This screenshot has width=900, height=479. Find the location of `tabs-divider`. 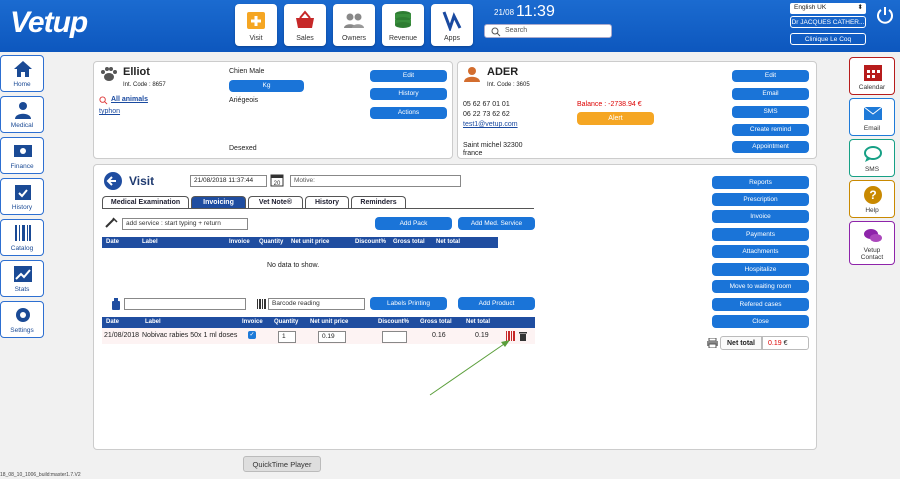

tabs-divider is located at coordinates (318, 208).